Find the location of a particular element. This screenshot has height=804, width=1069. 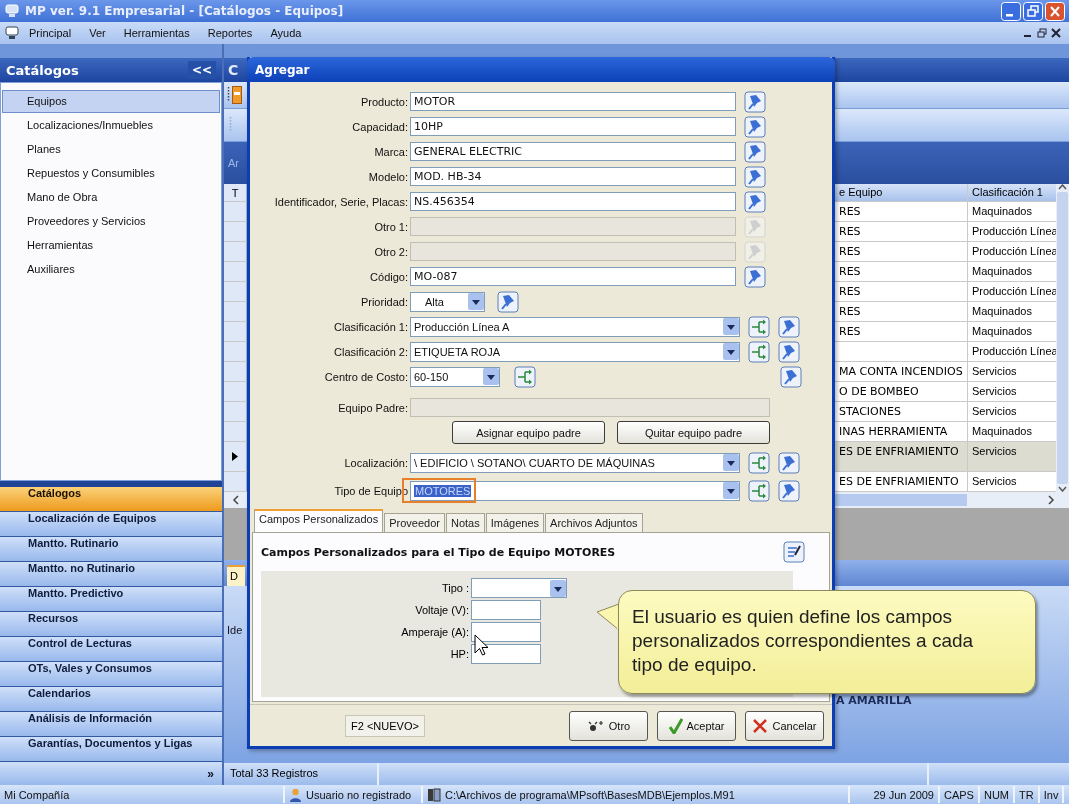

sidebar-item: Planes is located at coordinates (111, 149).